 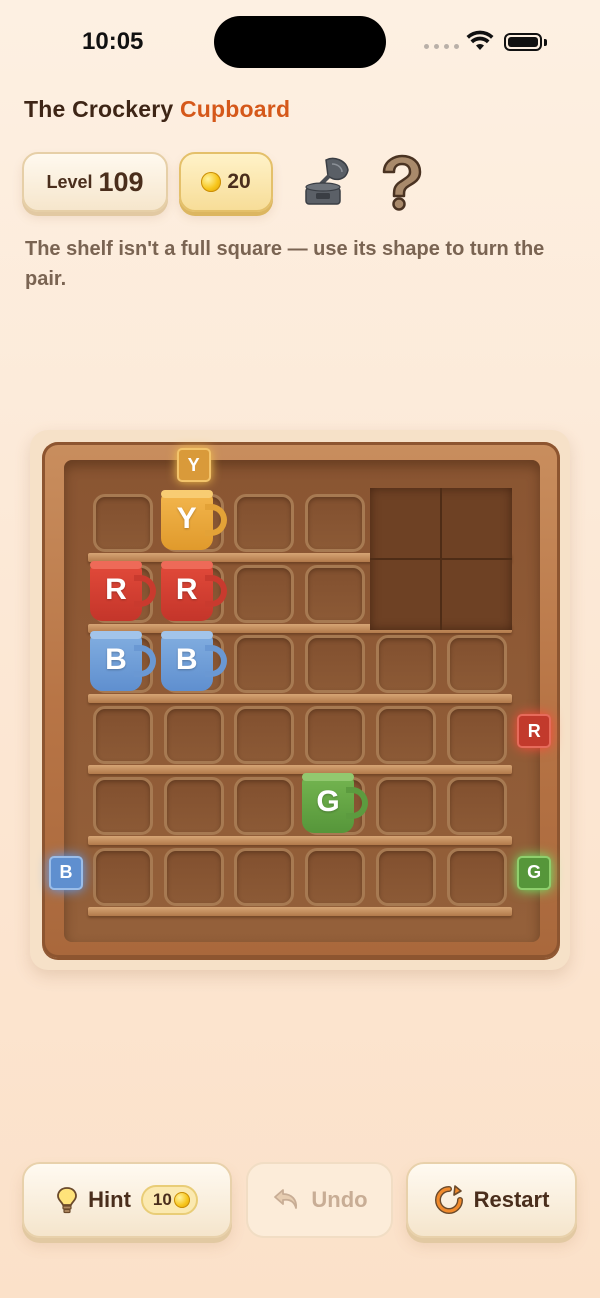 I want to click on red-target-tag: R, so click(x=534, y=731).